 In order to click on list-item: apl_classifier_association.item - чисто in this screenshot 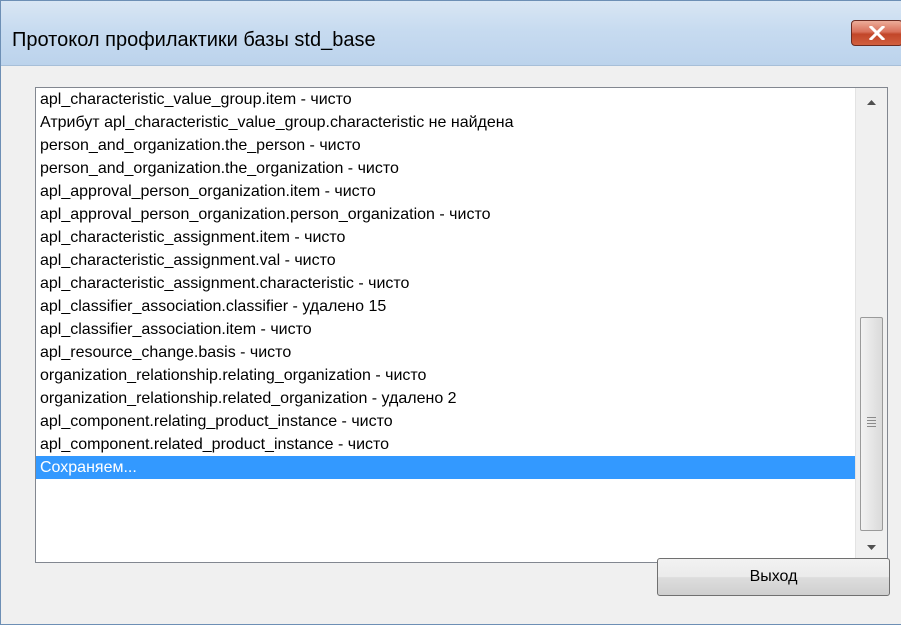, I will do `click(445, 329)`.